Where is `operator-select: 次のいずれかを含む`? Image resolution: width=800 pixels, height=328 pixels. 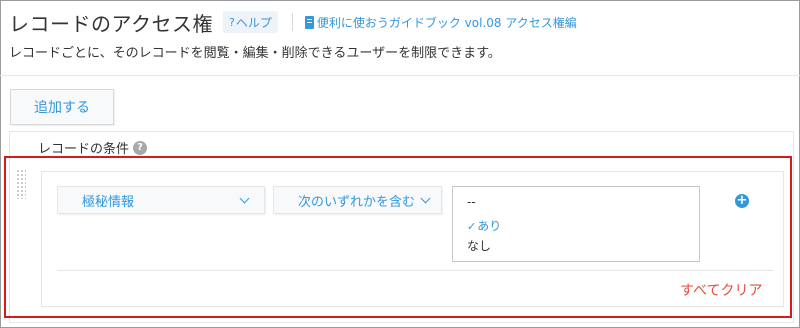
operator-select: 次のいずれかを含む is located at coordinates (357, 200).